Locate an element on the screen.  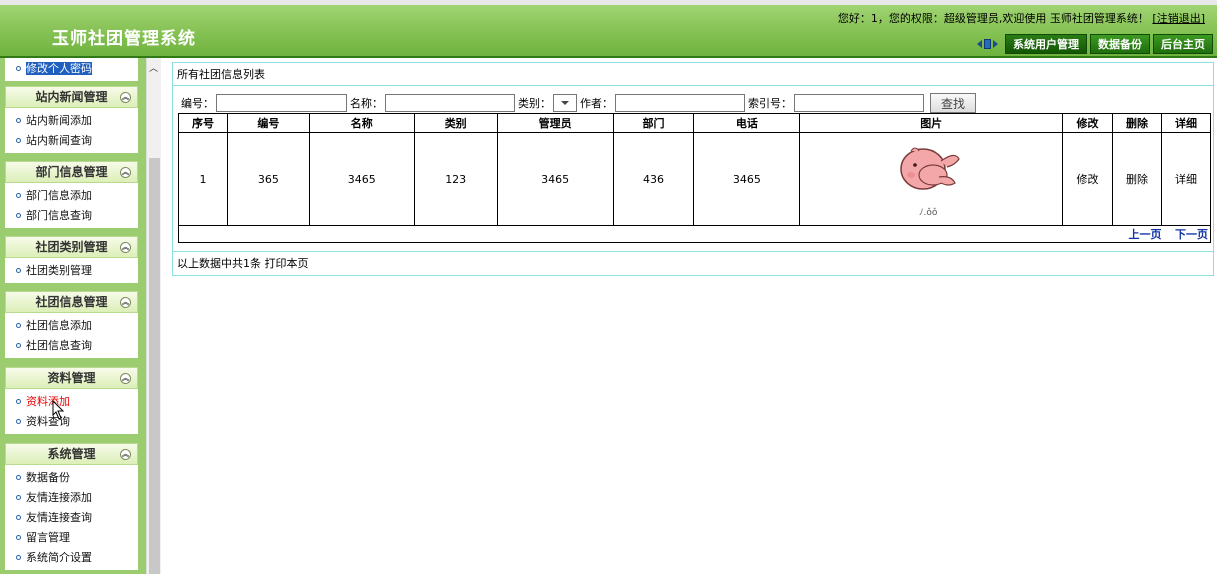
sidebar-item-dept-query: 部门信息查询 is located at coordinates (71, 216).